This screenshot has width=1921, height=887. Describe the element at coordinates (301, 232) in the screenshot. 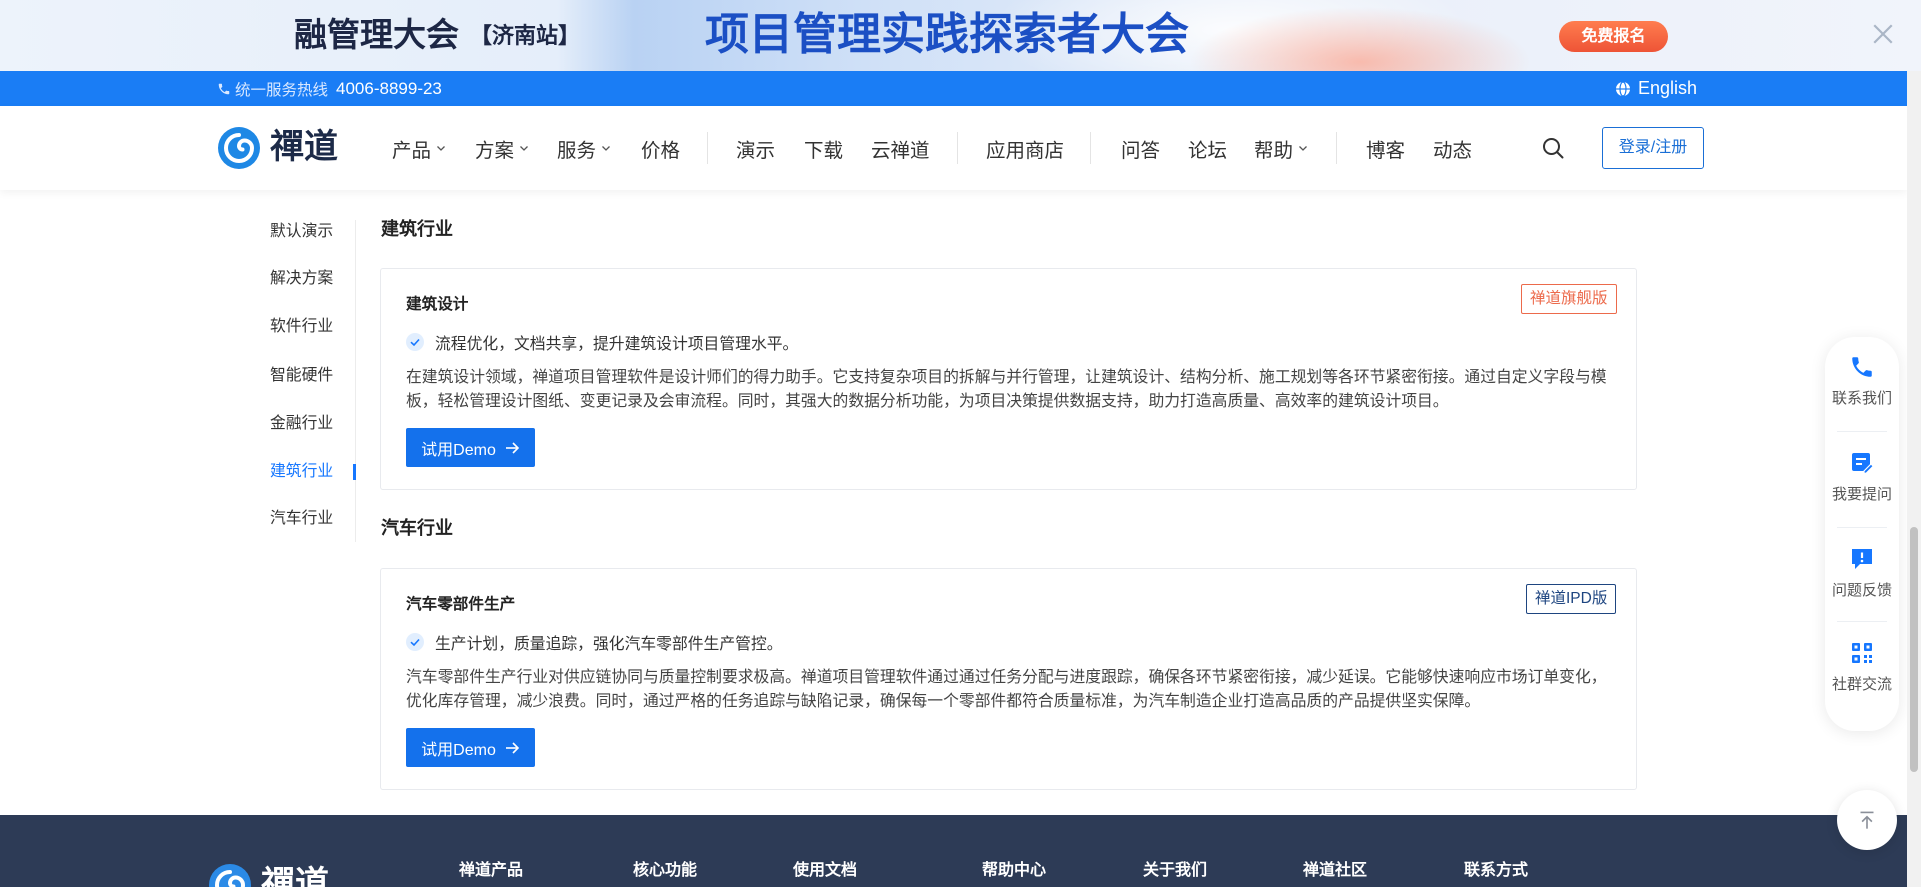

I see `sidebar-item-default-demo: 默认演示` at that location.